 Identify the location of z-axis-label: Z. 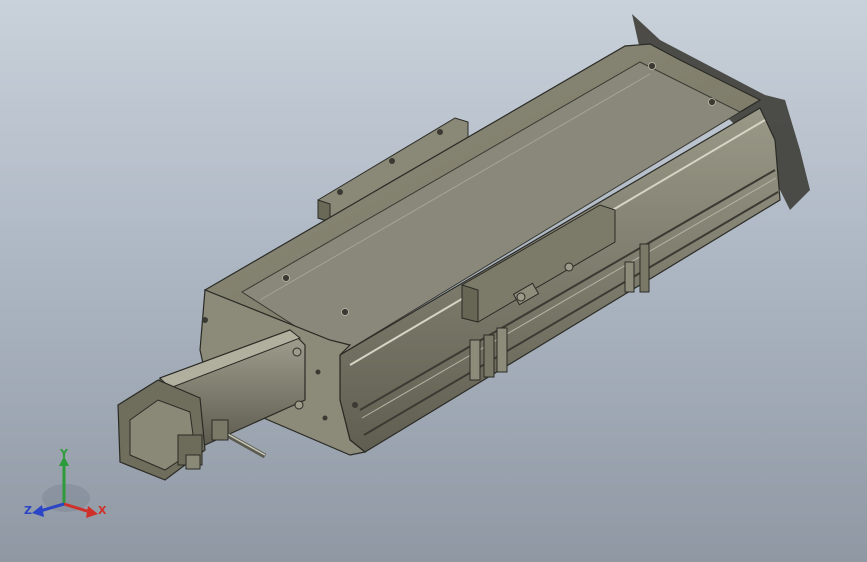
(28, 510).